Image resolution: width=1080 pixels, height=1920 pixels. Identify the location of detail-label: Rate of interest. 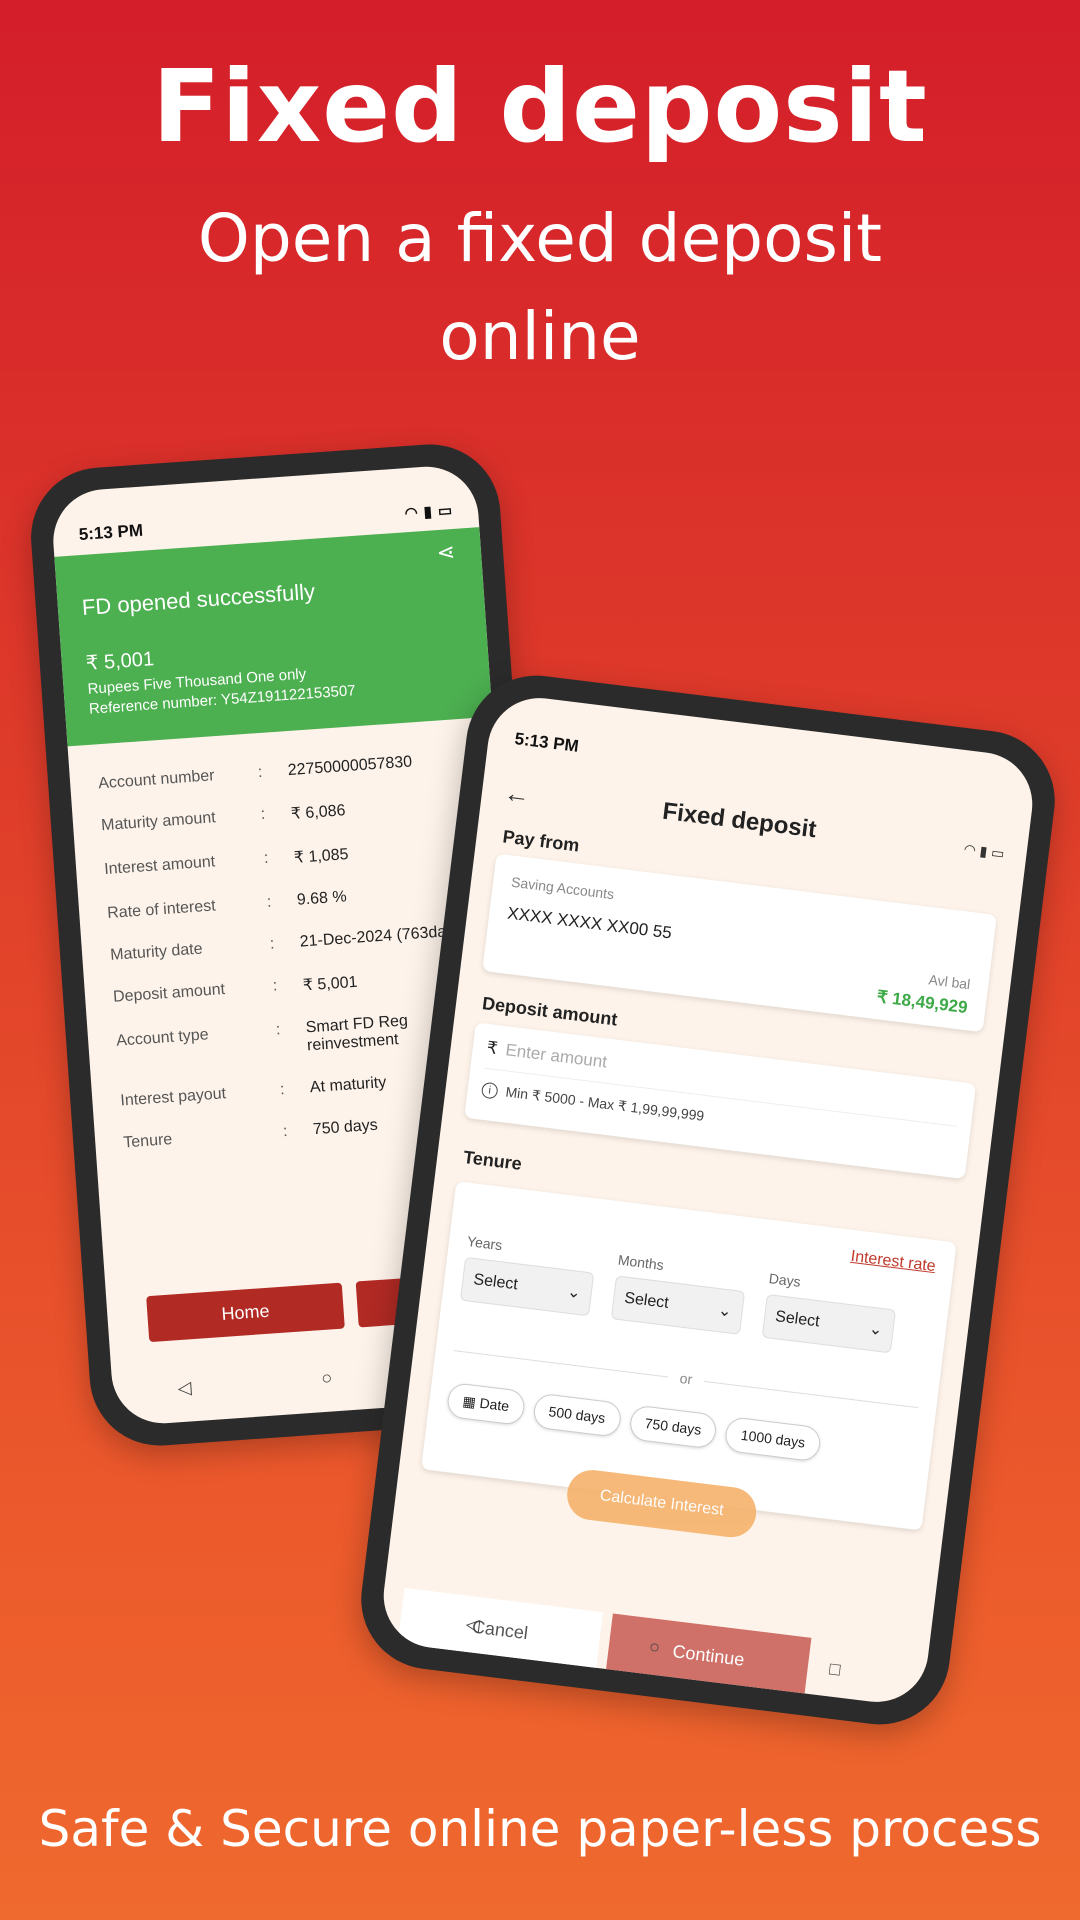
(161, 909).